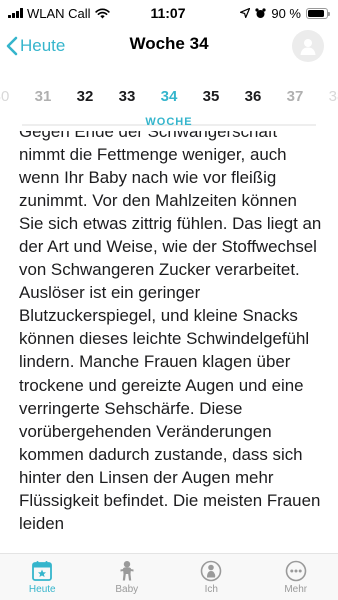 Image resolution: width=338 pixels, height=600 pixels. What do you see at coordinates (333, 96) in the screenshot?
I see `week-number-38: 38` at bounding box center [333, 96].